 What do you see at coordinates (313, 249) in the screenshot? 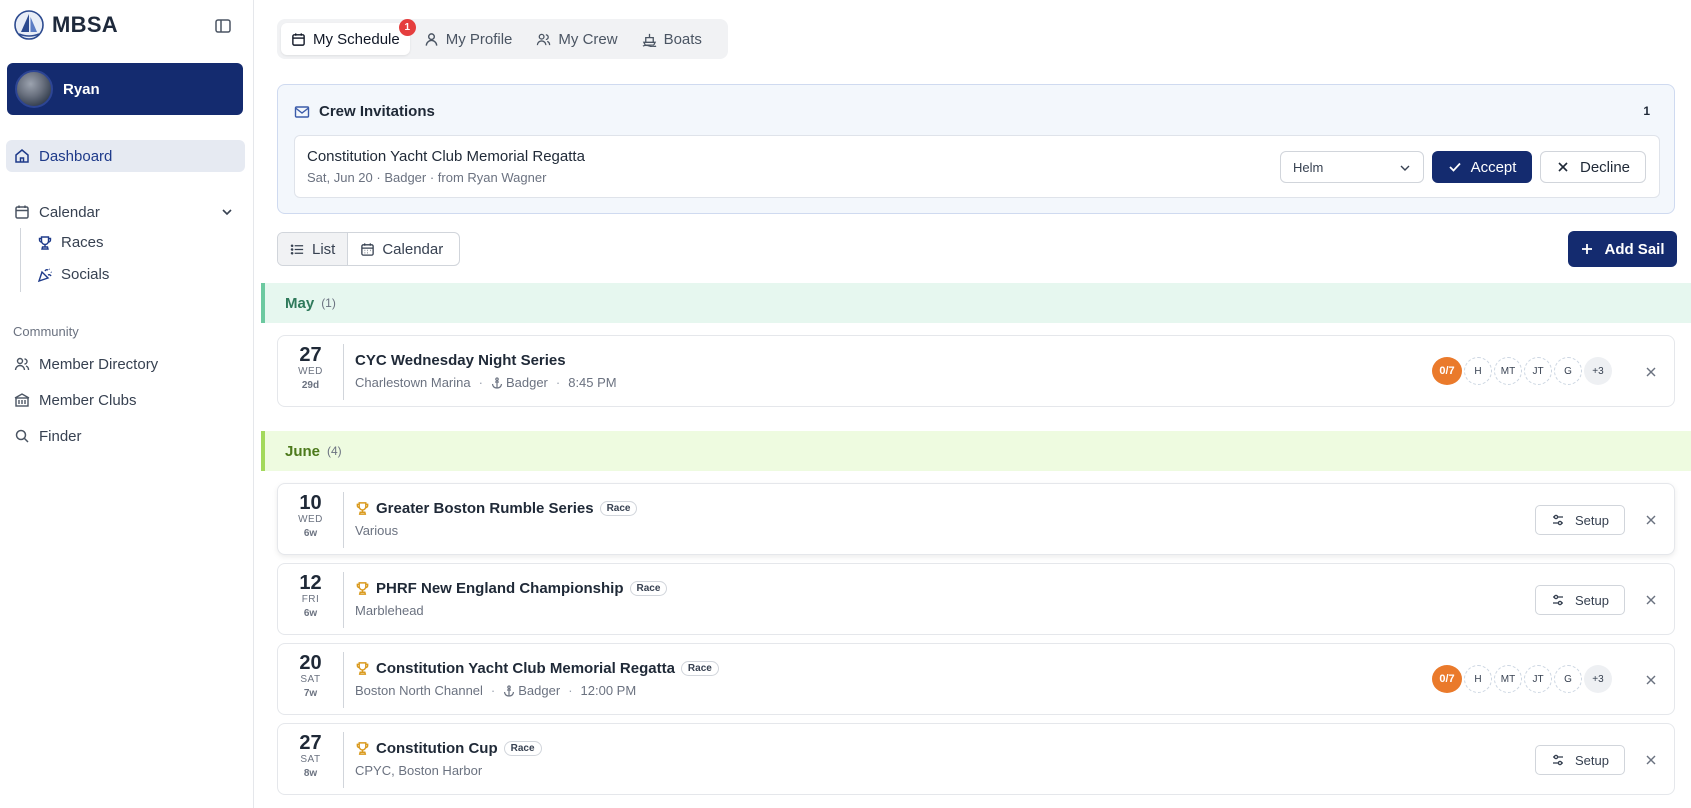
I see `list-view-button: List` at bounding box center [313, 249].